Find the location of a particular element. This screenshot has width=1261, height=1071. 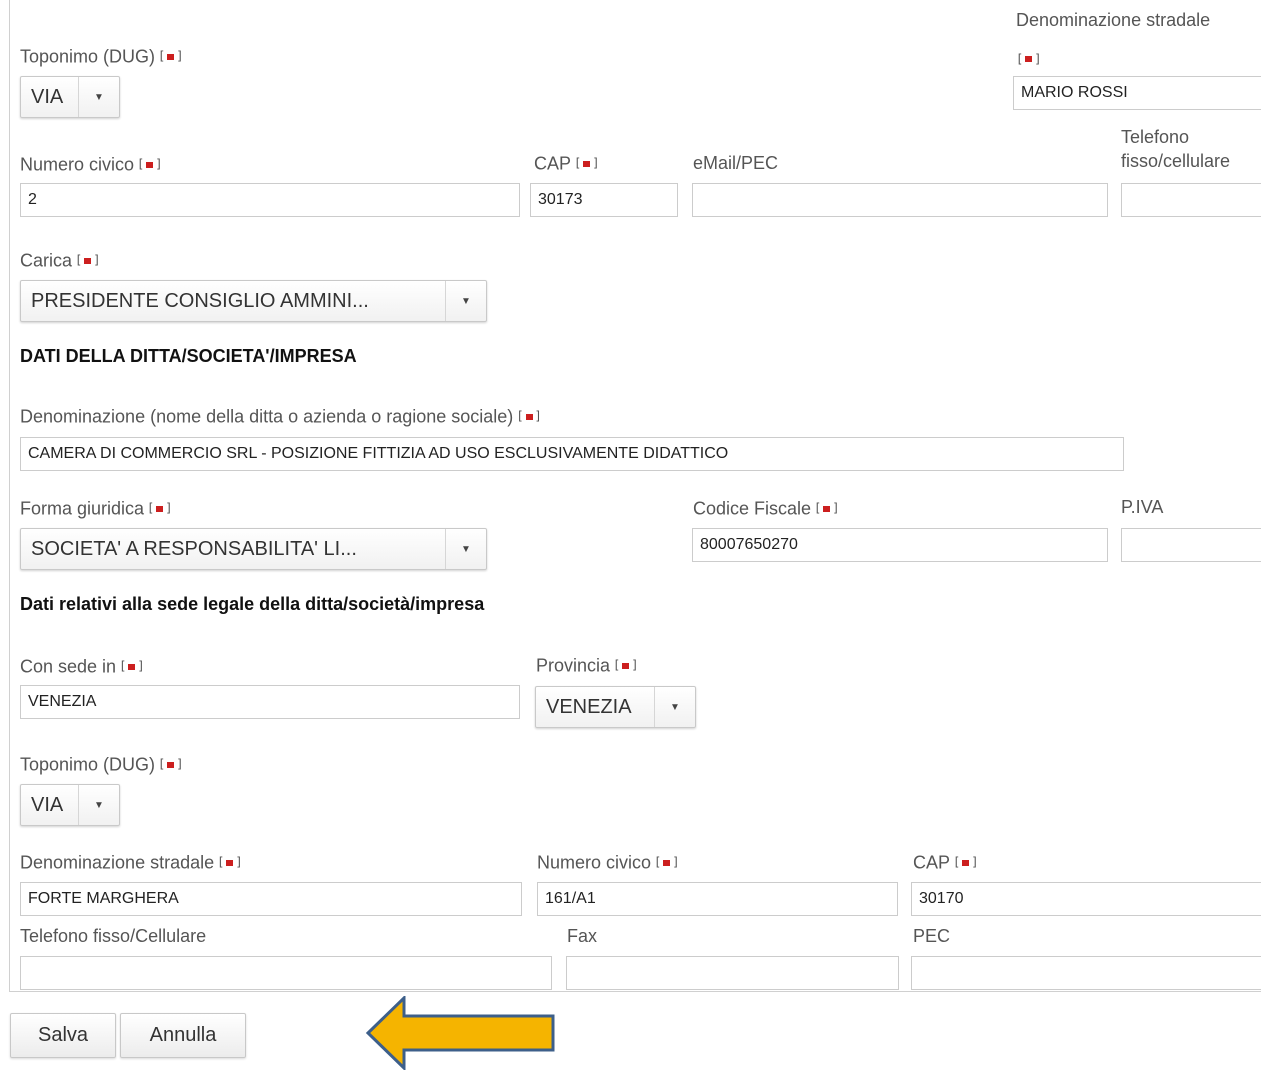

sede-denominazione-input: FORTE MARGHERA is located at coordinates (271, 899).